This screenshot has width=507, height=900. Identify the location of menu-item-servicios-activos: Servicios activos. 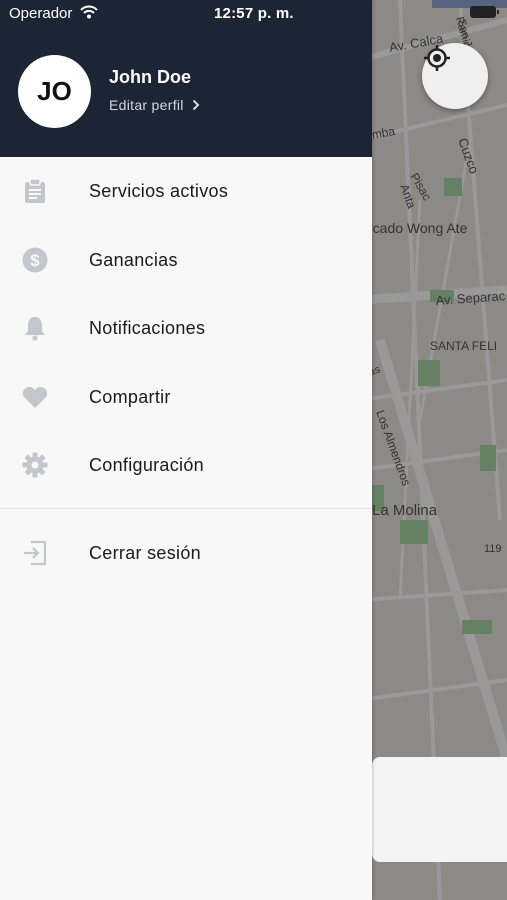
(186, 191).